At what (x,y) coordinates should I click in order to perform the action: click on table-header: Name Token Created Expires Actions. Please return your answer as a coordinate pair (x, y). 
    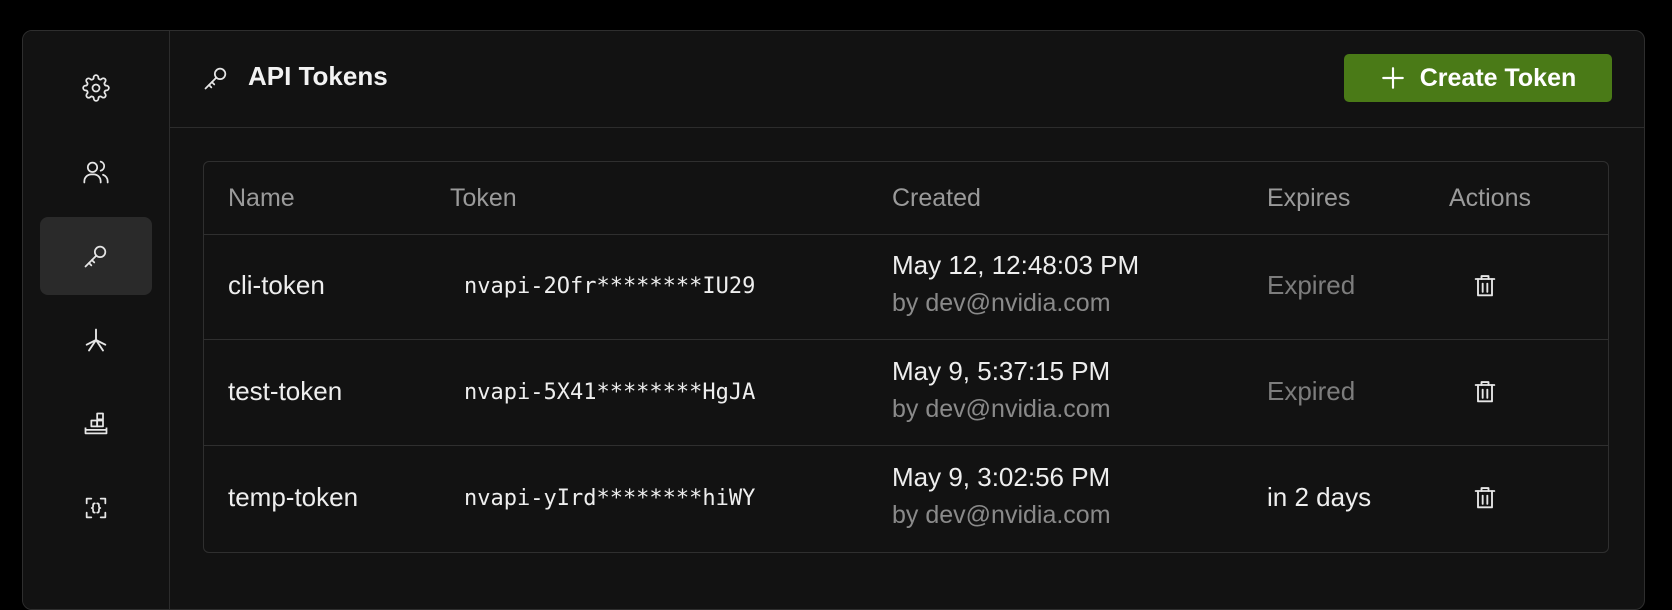
    Looking at the image, I should click on (906, 198).